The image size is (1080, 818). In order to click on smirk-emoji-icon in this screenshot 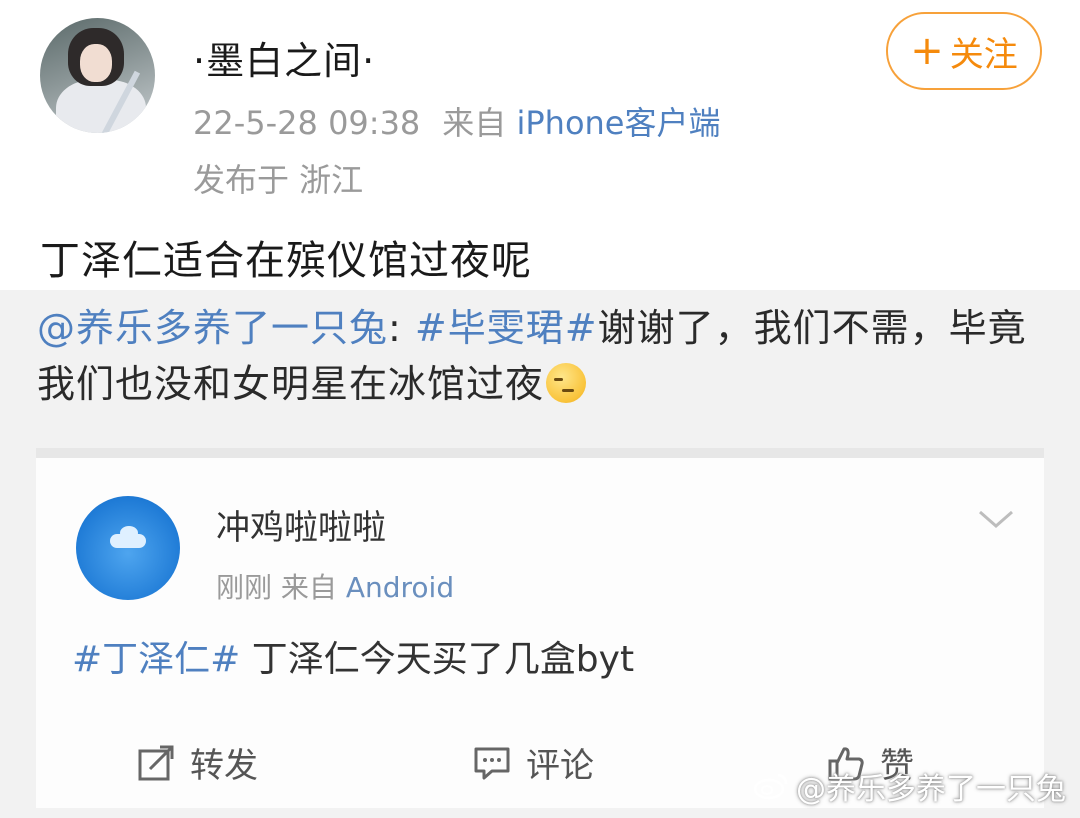, I will do `click(566, 383)`.